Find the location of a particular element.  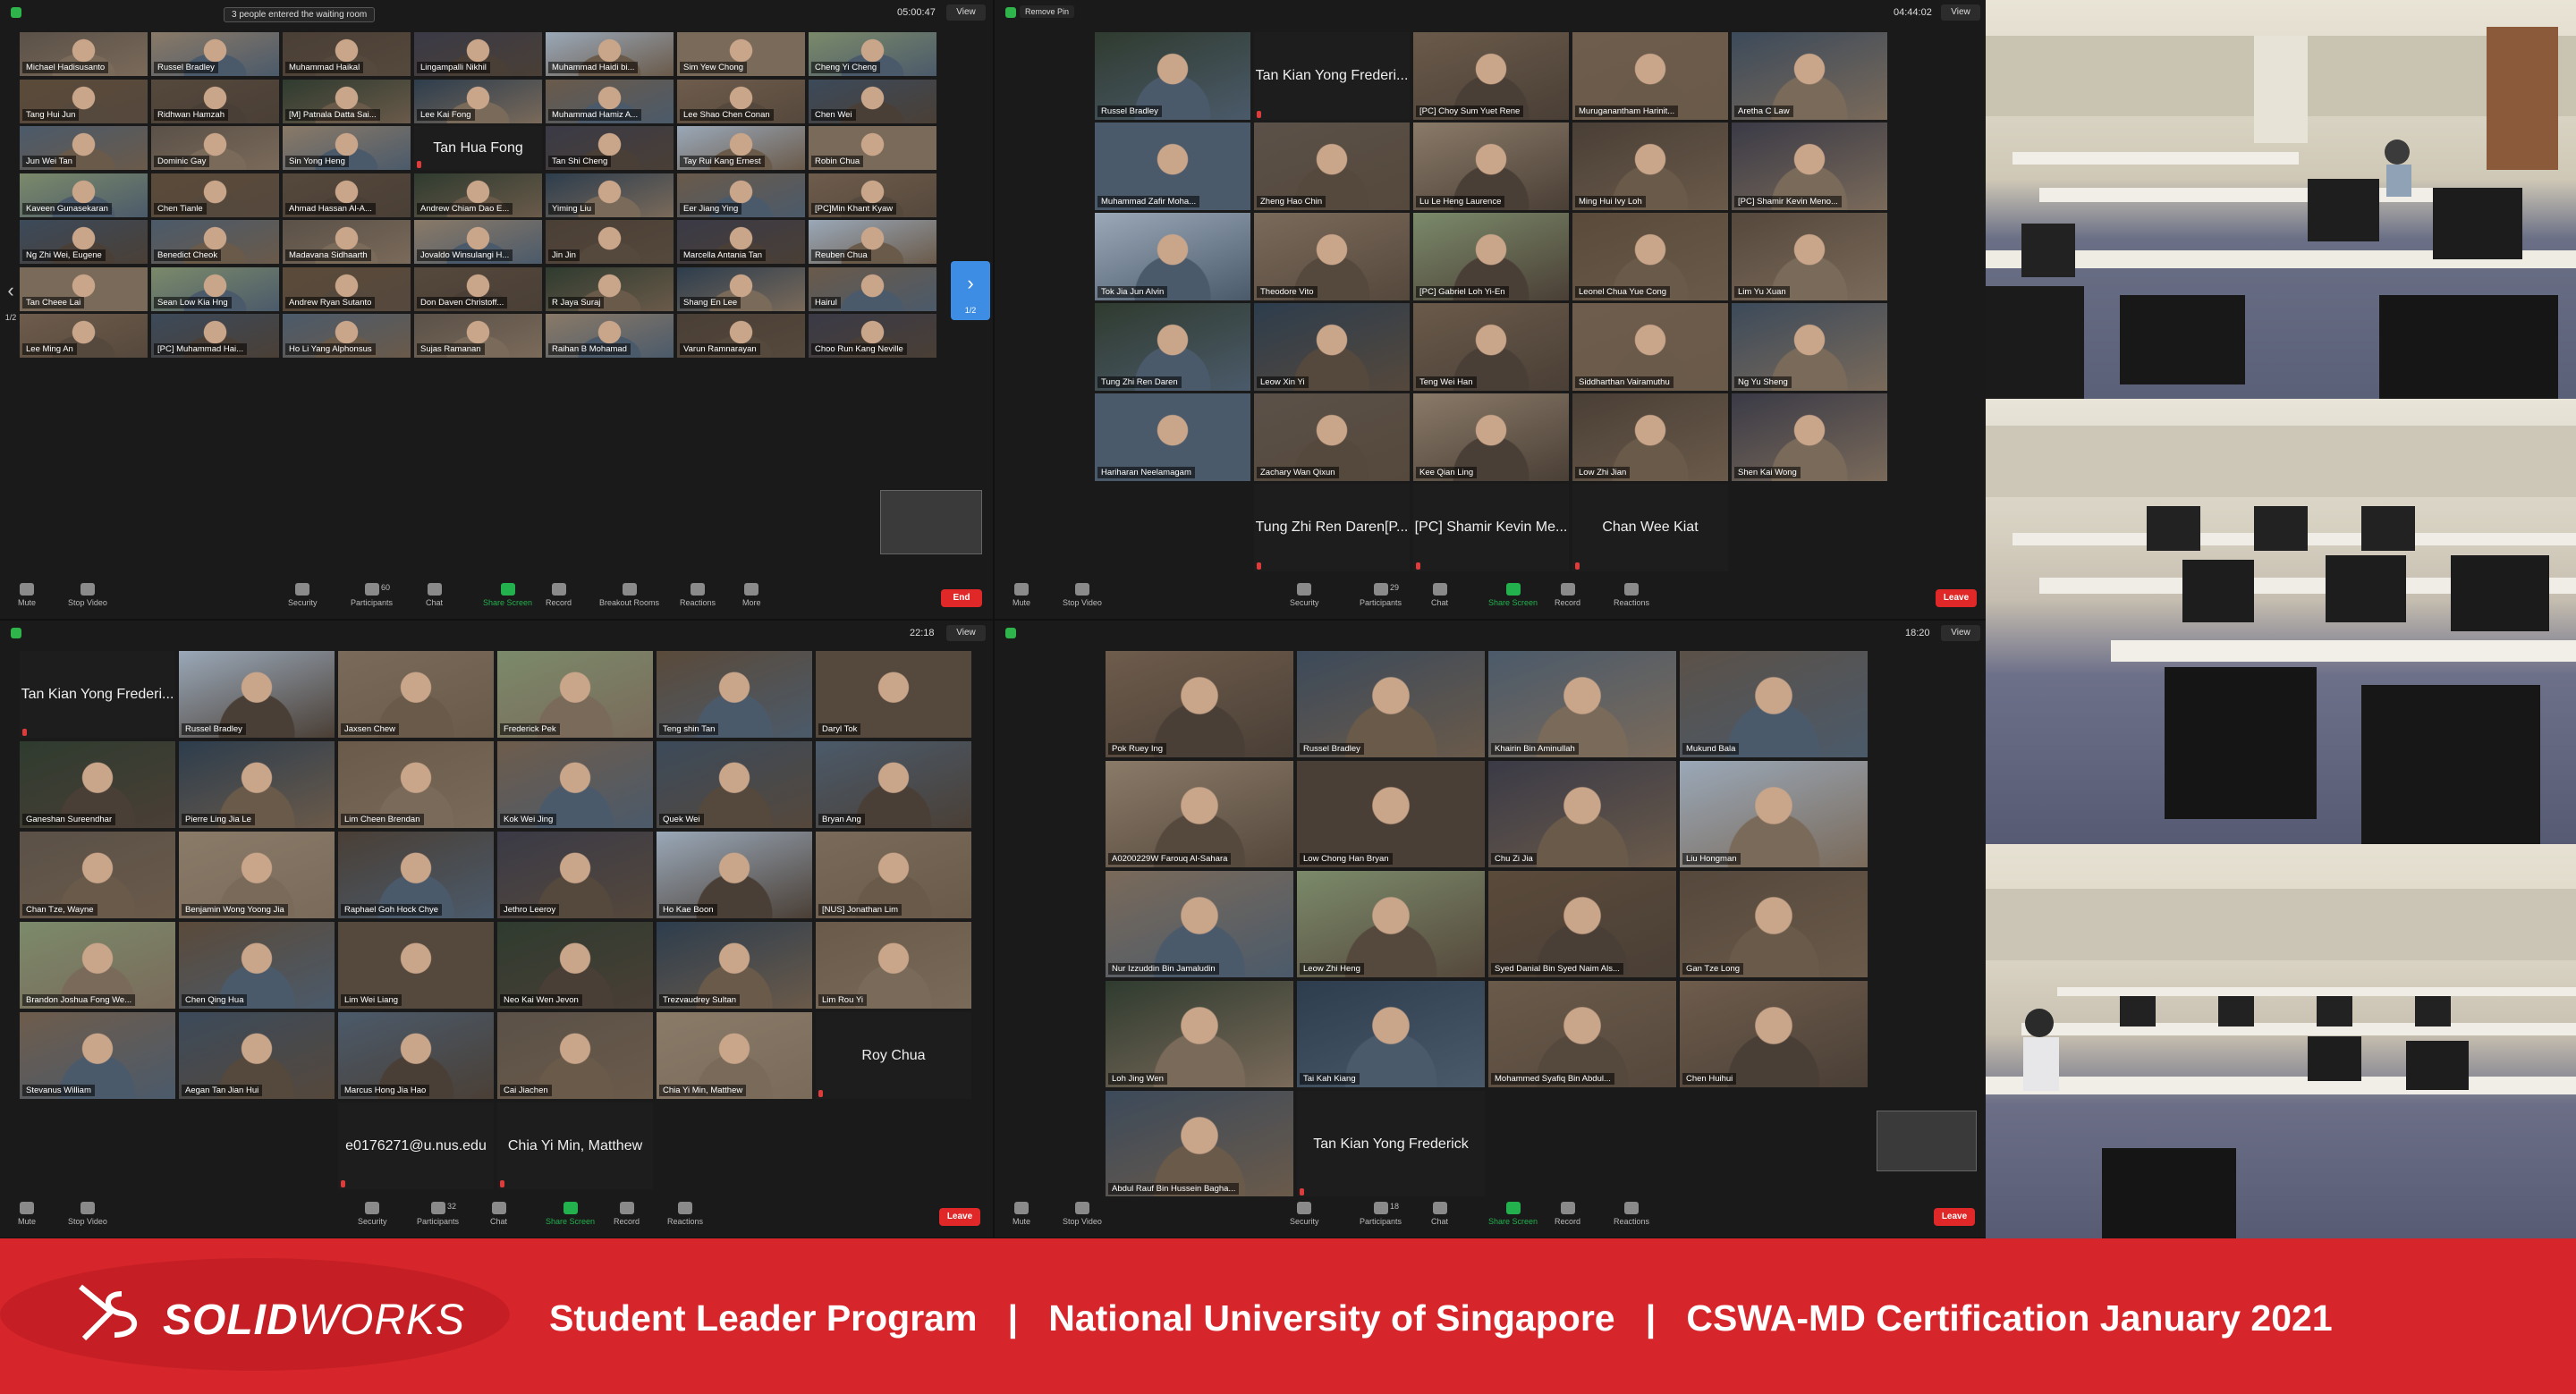

participant-tile: Lim Rou Yi is located at coordinates (893, 965).